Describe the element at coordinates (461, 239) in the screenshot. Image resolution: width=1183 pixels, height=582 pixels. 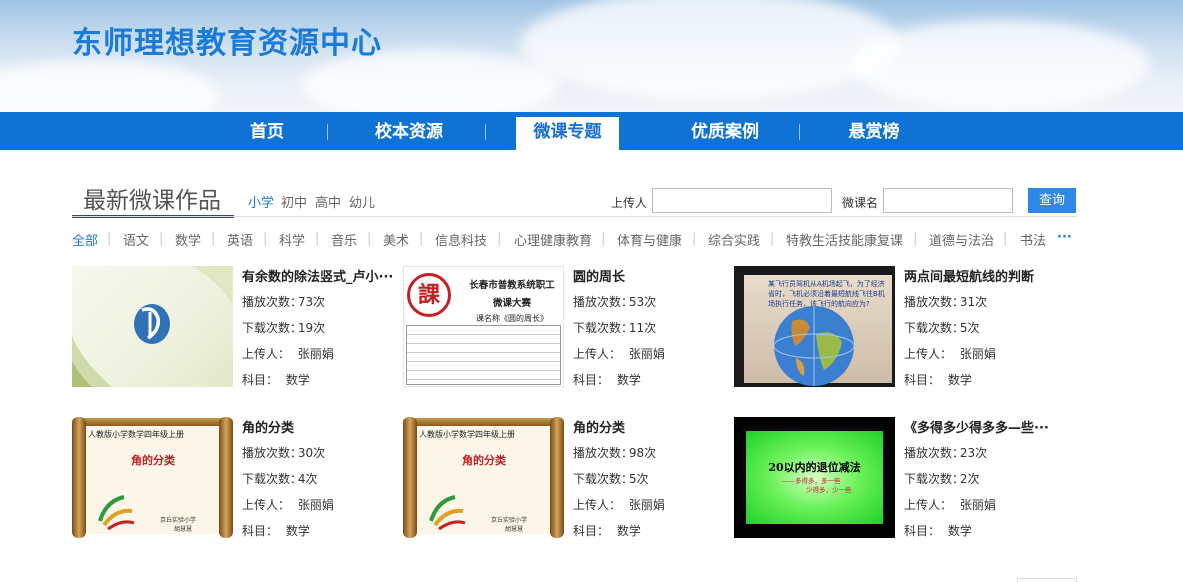
I see `subject-it: 信息科技` at that location.